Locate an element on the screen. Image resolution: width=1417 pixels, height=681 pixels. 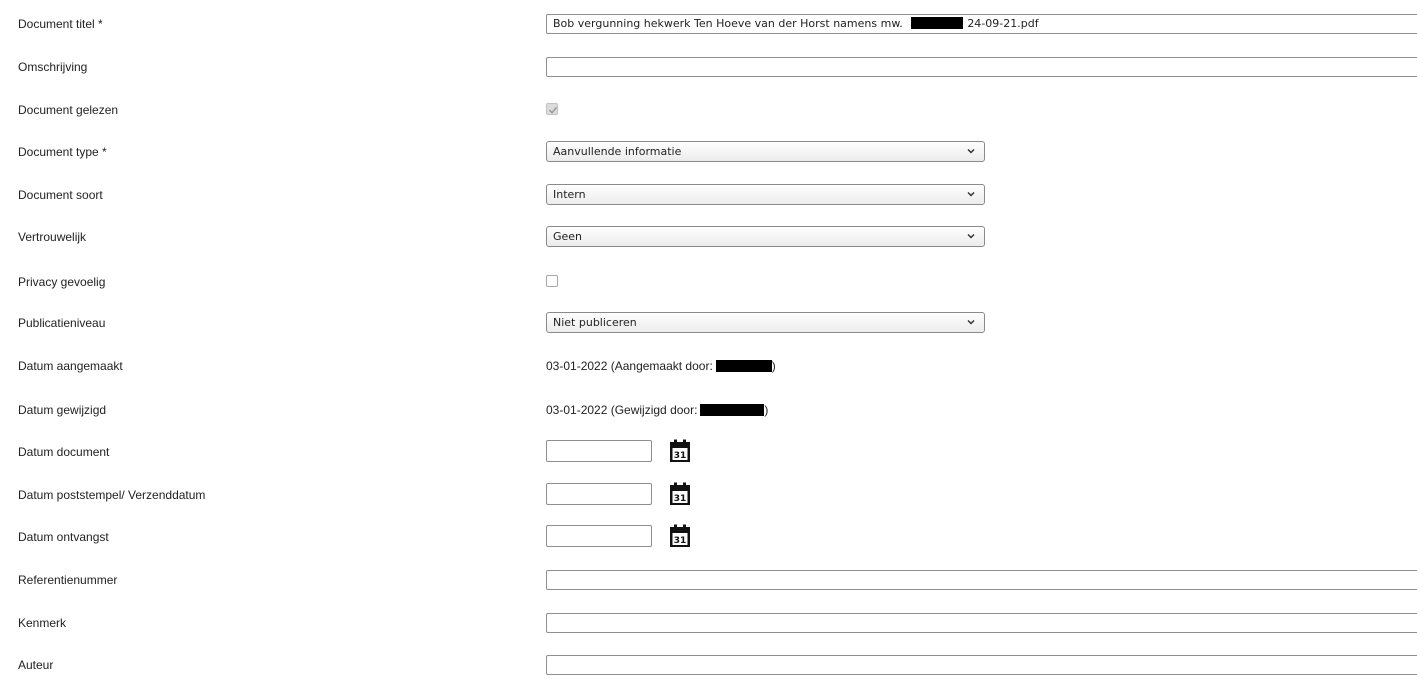
document-soort-selected: Intern is located at coordinates (569, 194).